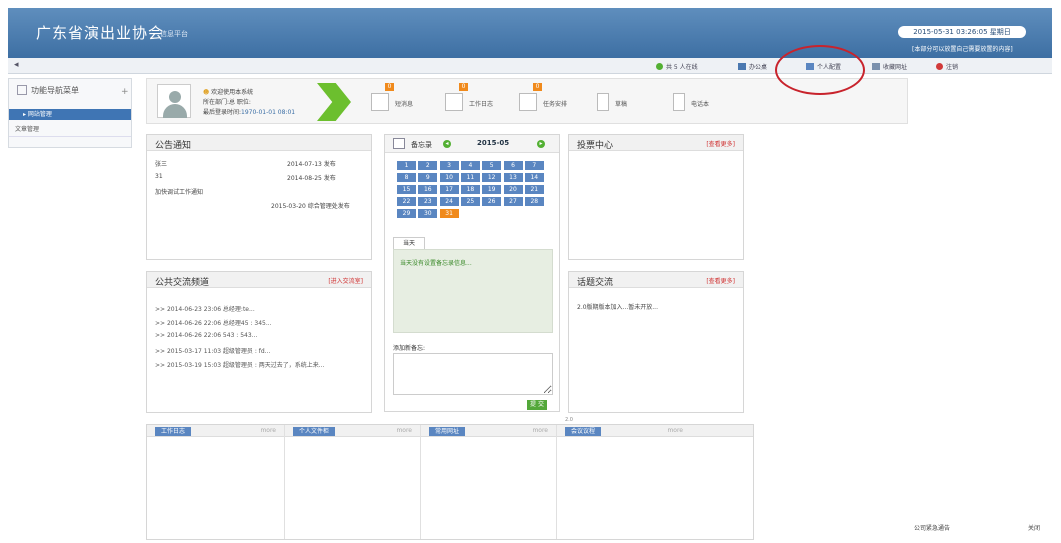 The width and height of the screenshot is (1061, 543). I want to click on calendar-day: 2, so click(428, 165).